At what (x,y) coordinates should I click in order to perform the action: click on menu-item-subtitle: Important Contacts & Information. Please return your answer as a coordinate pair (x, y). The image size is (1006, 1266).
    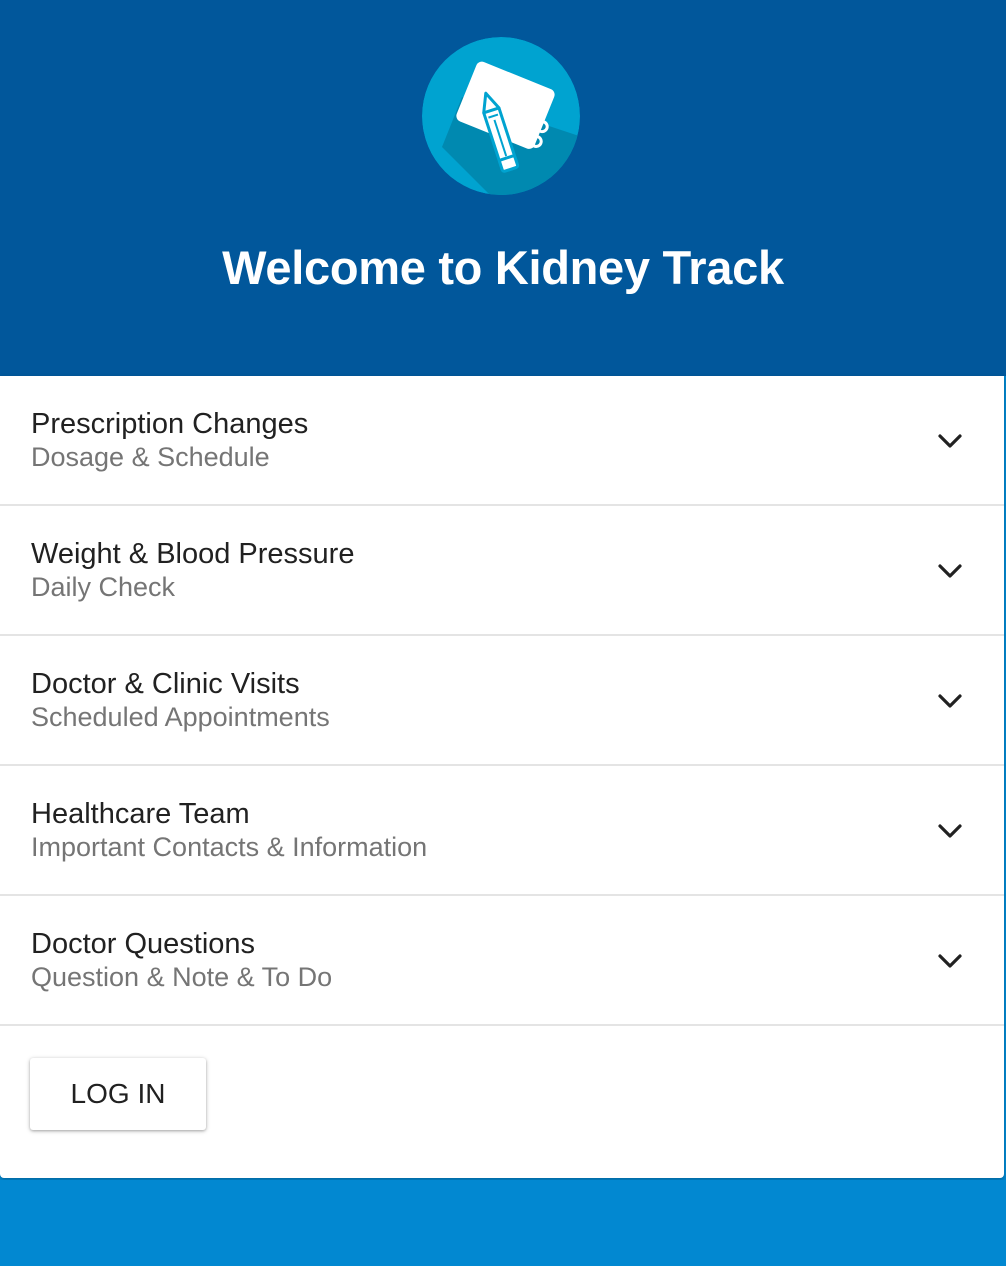
    Looking at the image, I should click on (229, 847).